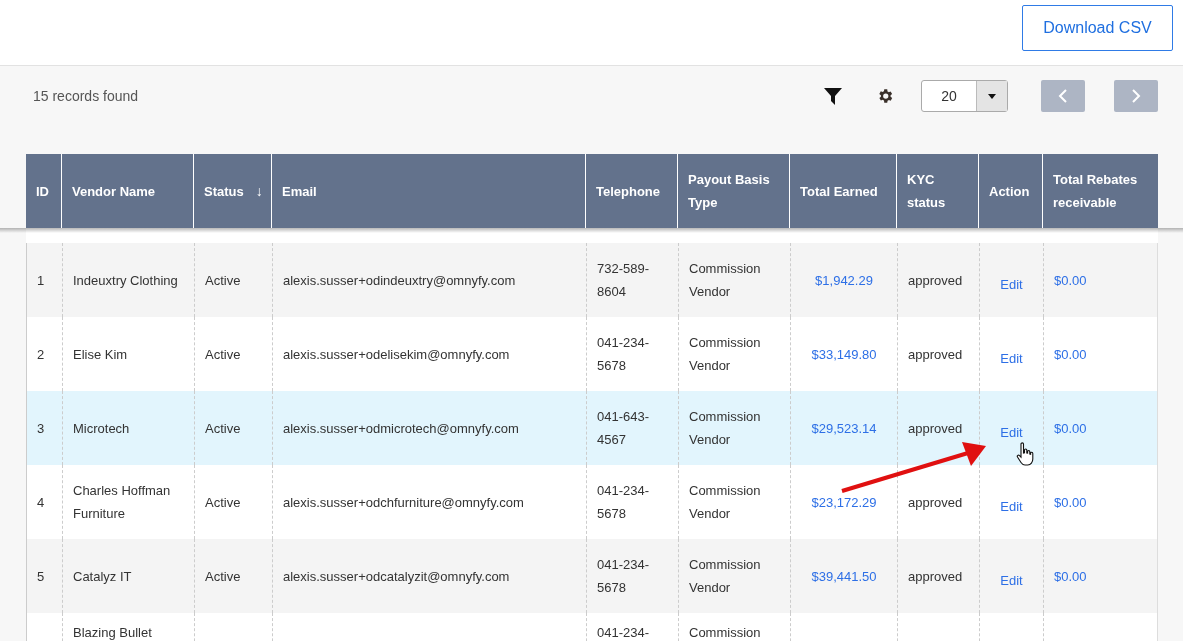 The image size is (1183, 641). Describe the element at coordinates (624, 428) in the screenshot. I see `telephone-cell-text: 041-643-4567` at that location.